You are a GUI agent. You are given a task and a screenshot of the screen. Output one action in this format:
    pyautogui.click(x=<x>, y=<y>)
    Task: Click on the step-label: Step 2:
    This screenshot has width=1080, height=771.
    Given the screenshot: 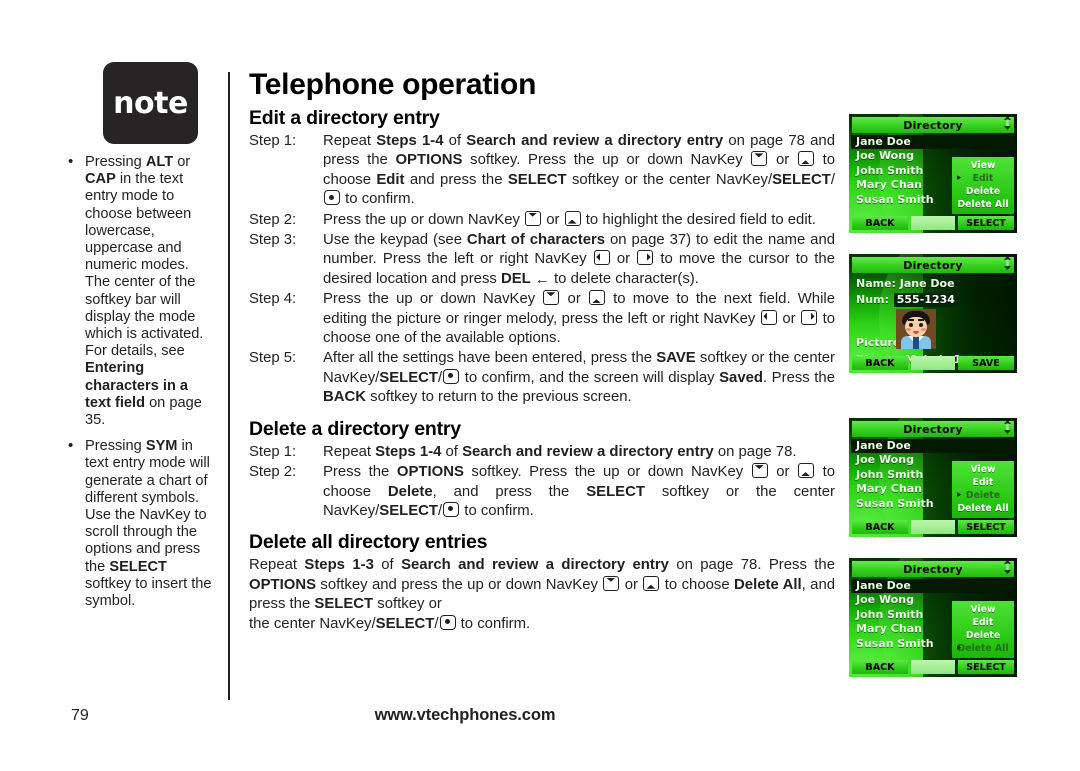 What is the action you would take?
    pyautogui.click(x=273, y=472)
    